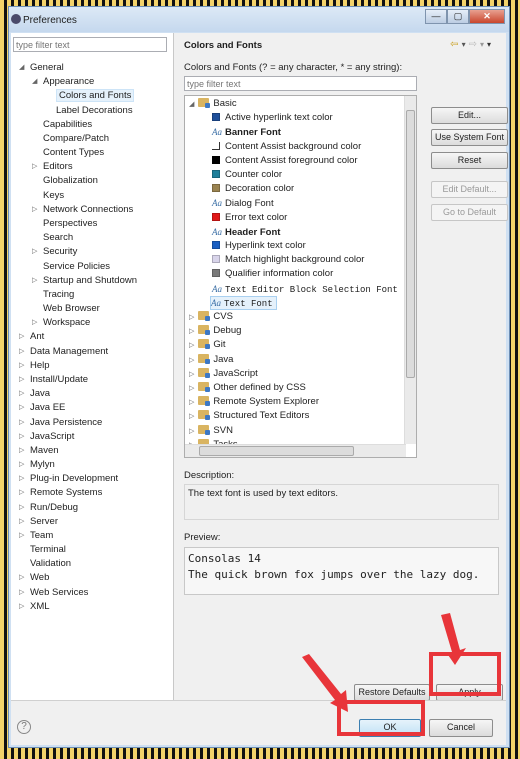  I want to click on arrow-to-ok, so click(325, 683).